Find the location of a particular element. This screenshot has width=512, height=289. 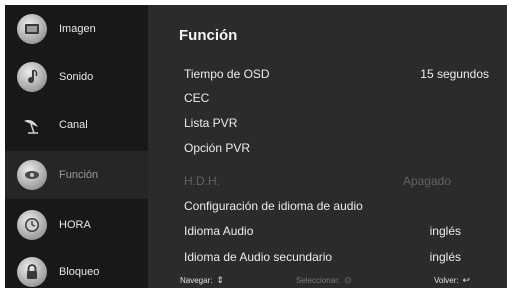

menu-row-secondary-audio-language: Idioma de Audio secundario inglés is located at coordinates (336, 260).